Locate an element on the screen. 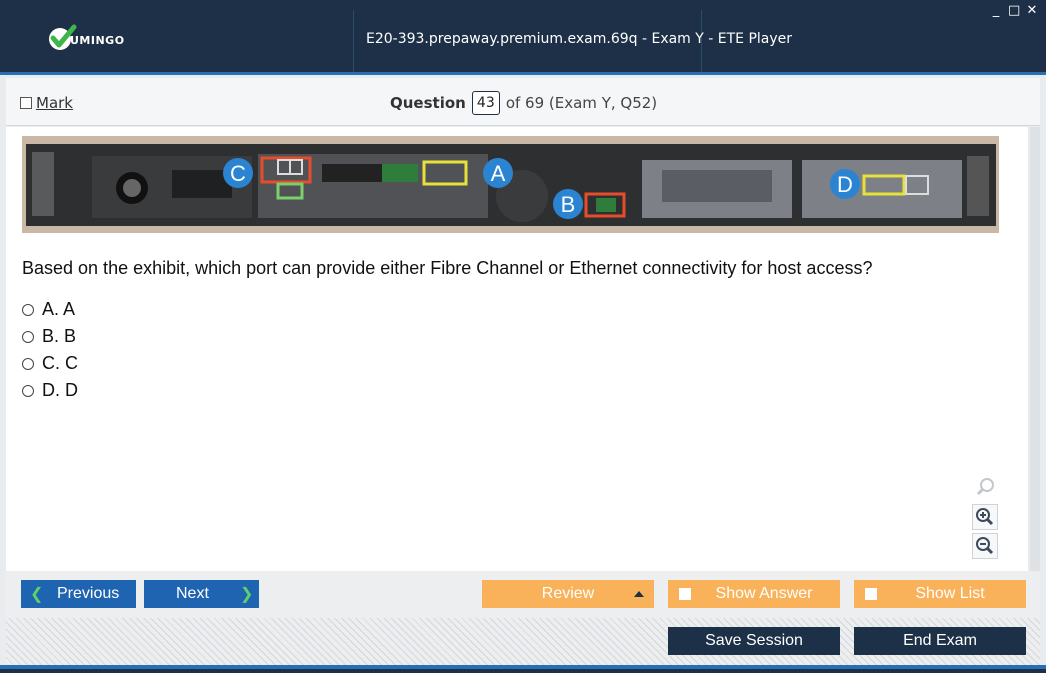 The image size is (1046, 673). window-controls: _ □ ✕ is located at coordinates (1014, 11).